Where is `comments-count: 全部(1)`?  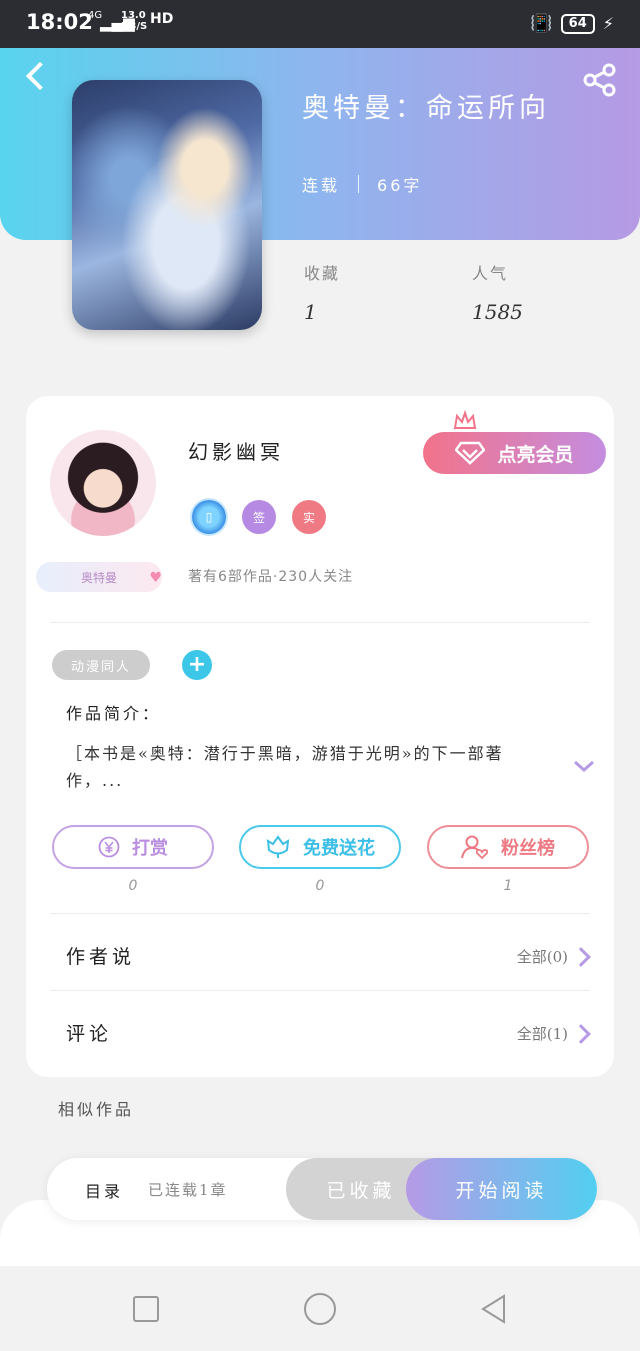 comments-count: 全部(1) is located at coordinates (542, 1034).